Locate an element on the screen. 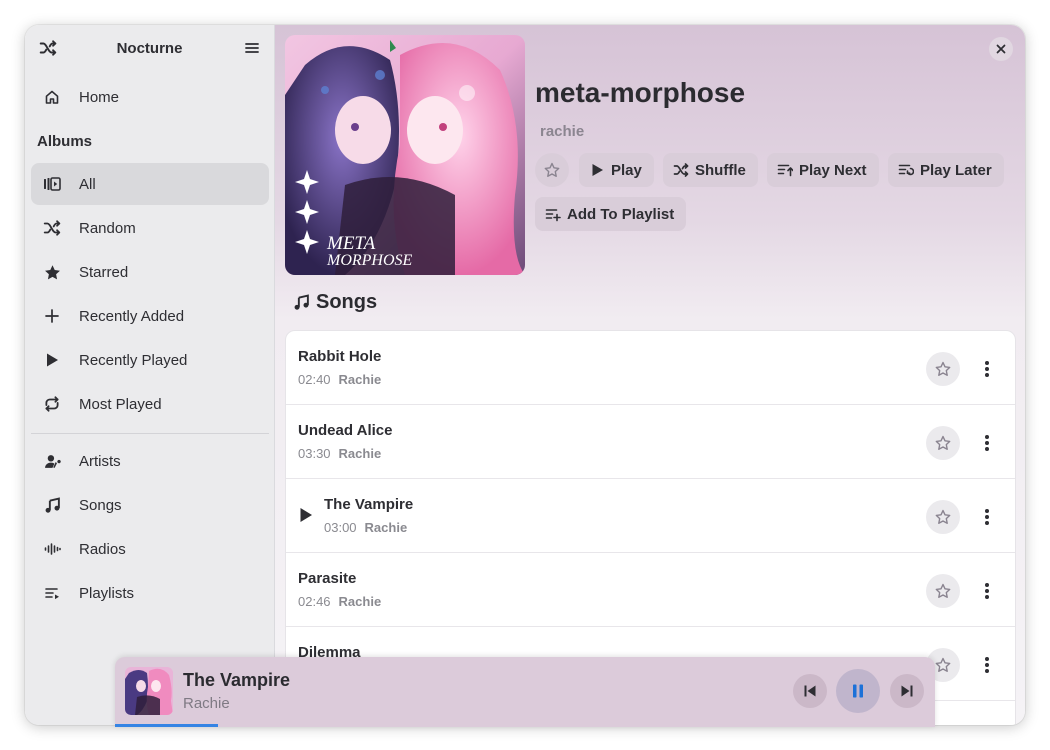  home-icon is located at coordinates (52, 97).